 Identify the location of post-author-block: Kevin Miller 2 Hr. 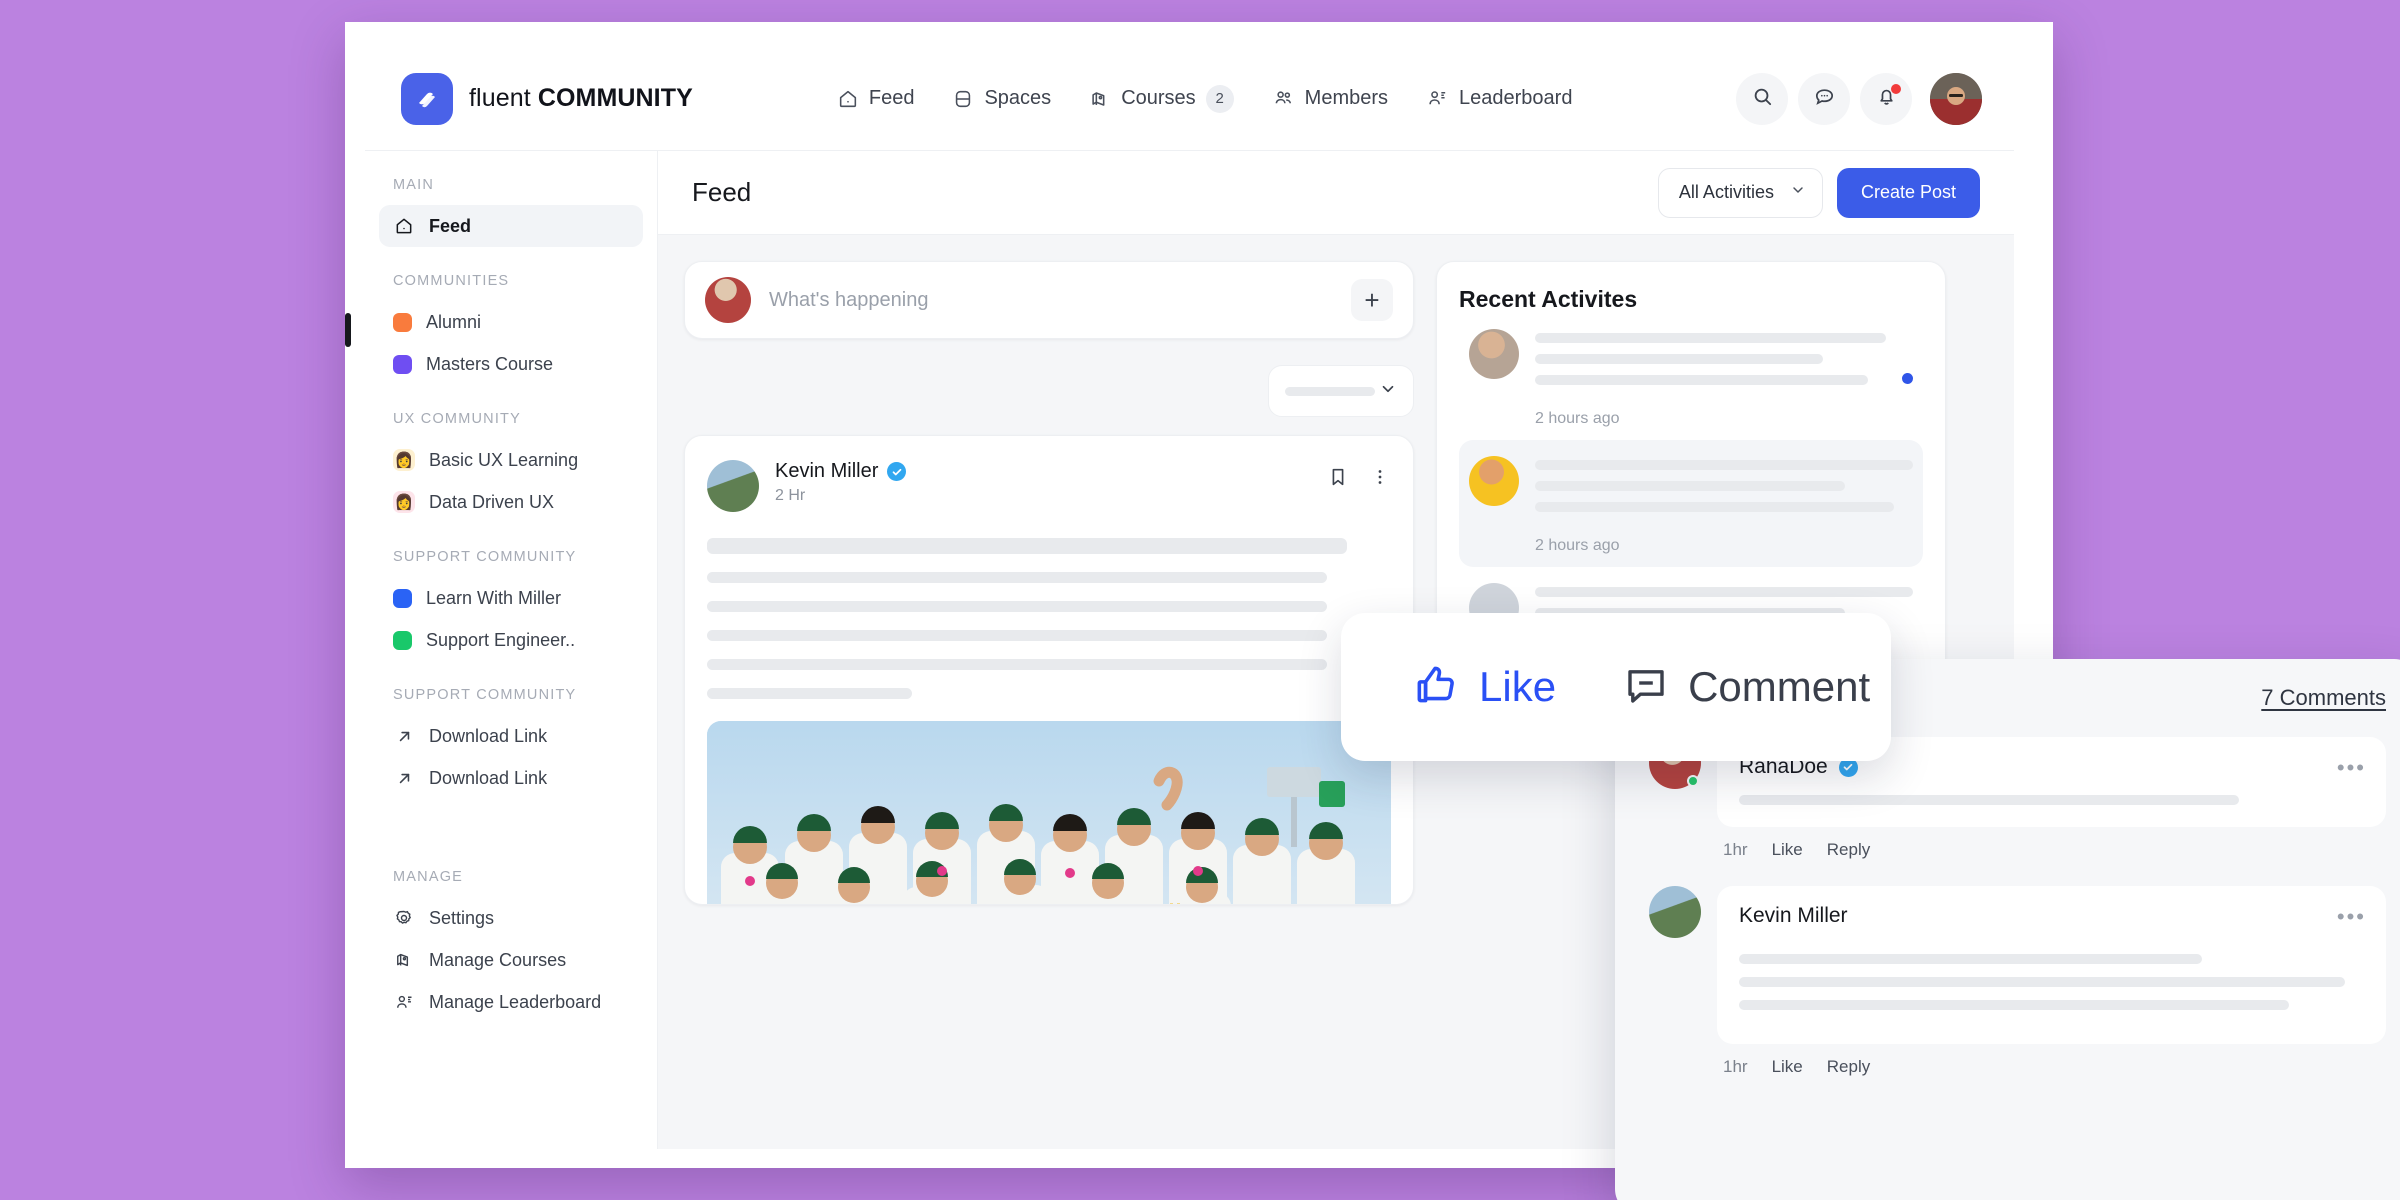
(841, 482).